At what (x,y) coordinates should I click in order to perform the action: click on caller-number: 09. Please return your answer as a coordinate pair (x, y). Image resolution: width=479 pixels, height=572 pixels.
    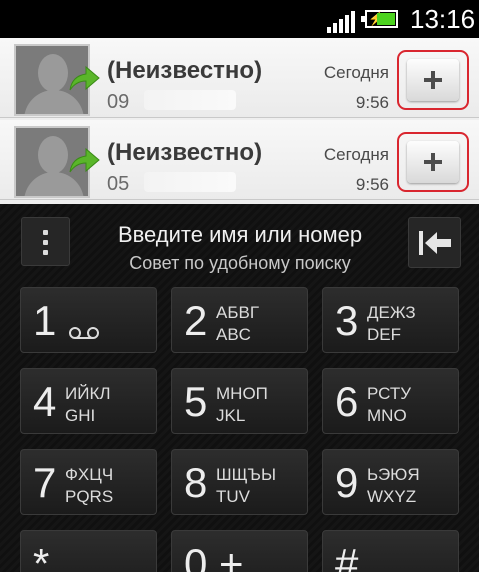
    Looking at the image, I should click on (118, 102).